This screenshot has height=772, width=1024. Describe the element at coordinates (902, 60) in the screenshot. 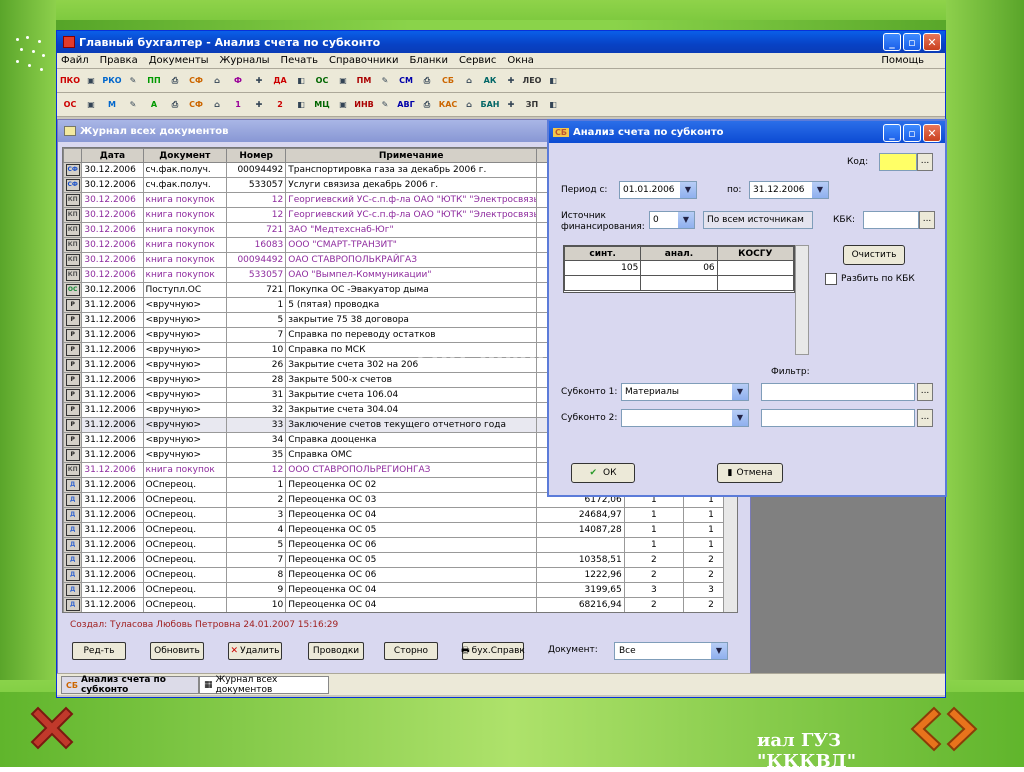

I see `menu-help: Помощь` at that location.